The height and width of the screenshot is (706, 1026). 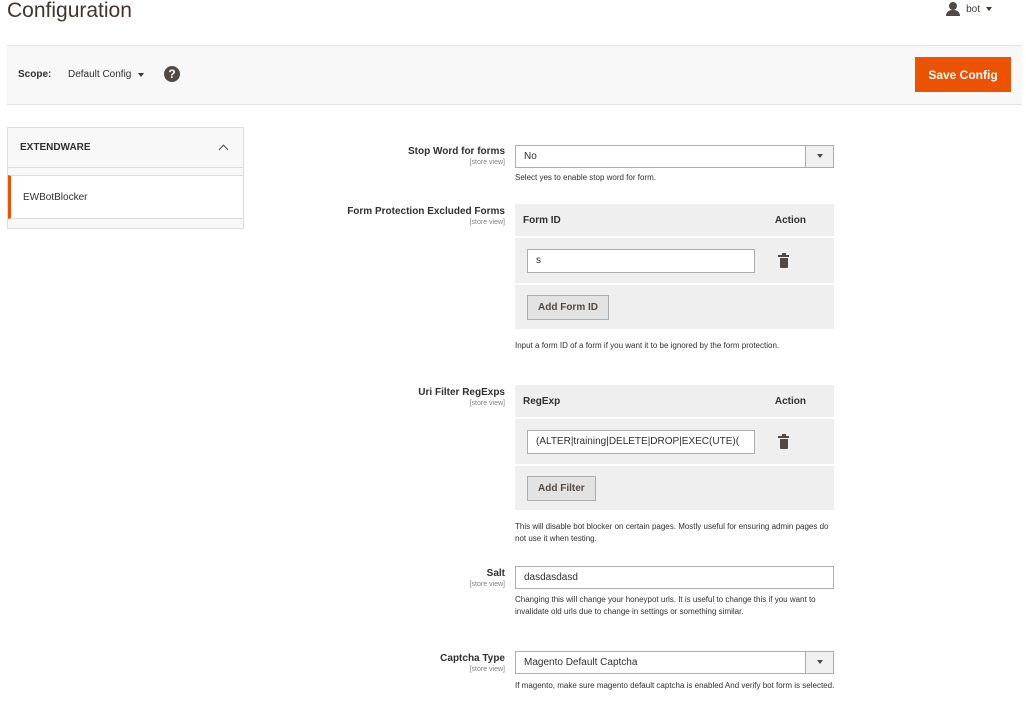 What do you see at coordinates (542, 401) in the screenshot?
I see `column-header-regexp: RegExp` at bounding box center [542, 401].